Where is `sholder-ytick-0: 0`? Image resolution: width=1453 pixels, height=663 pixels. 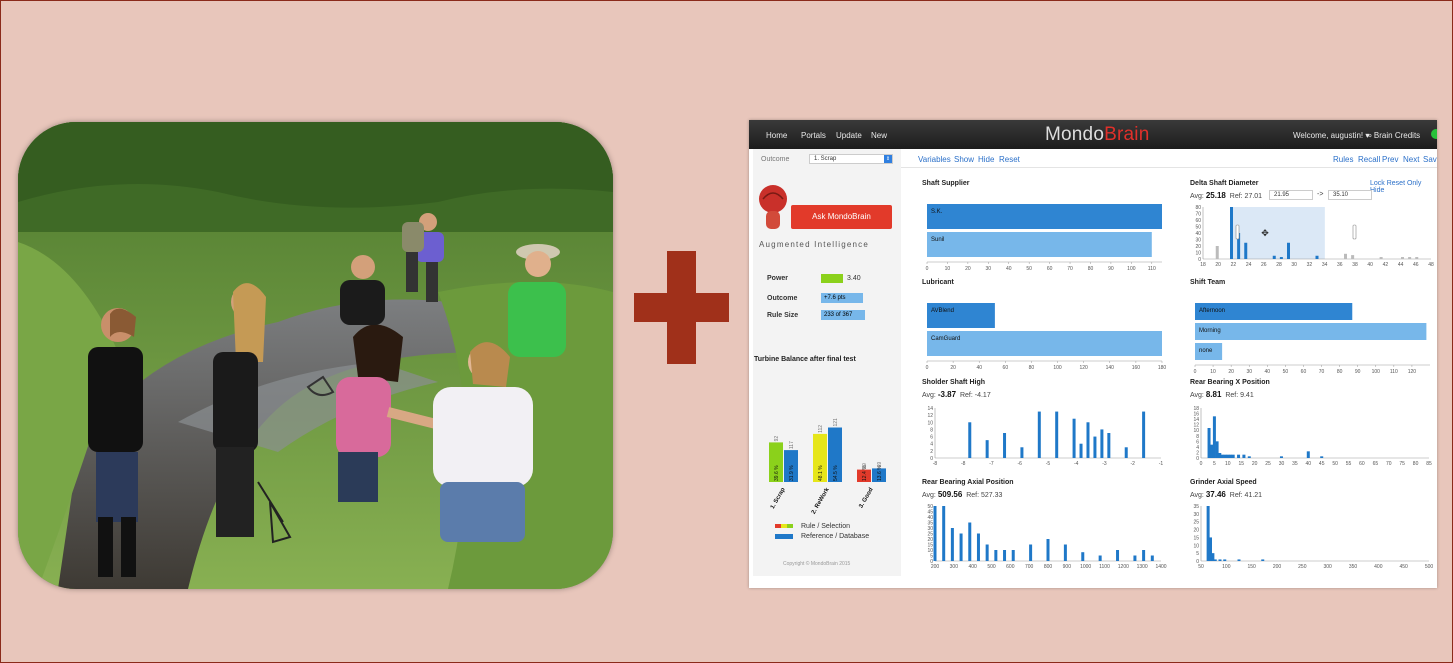
sholder-ytick-0: 0 is located at coordinates (931, 459).